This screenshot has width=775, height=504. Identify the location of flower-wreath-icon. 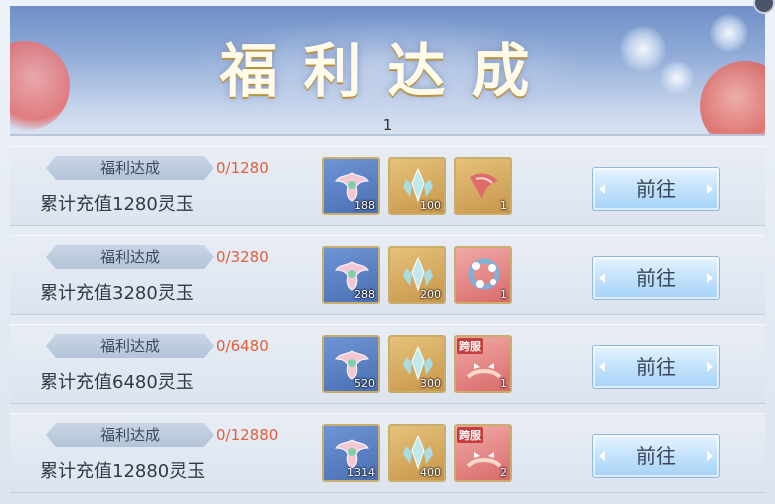
(484, 274).